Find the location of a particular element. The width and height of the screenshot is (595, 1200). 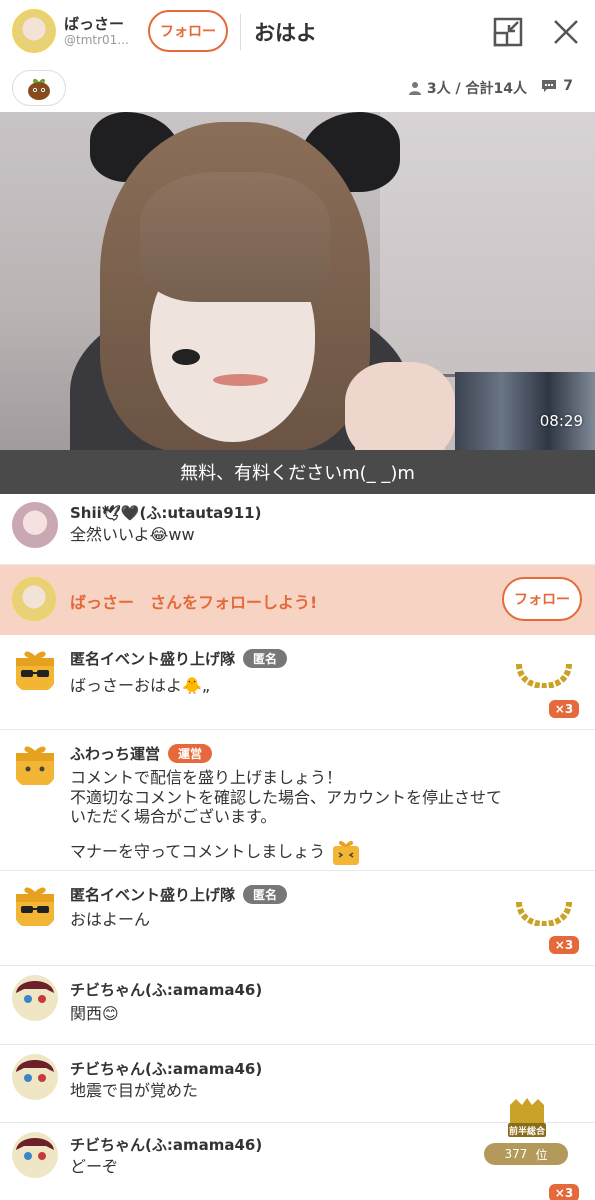

follow-button: フォロー is located at coordinates (188, 31).